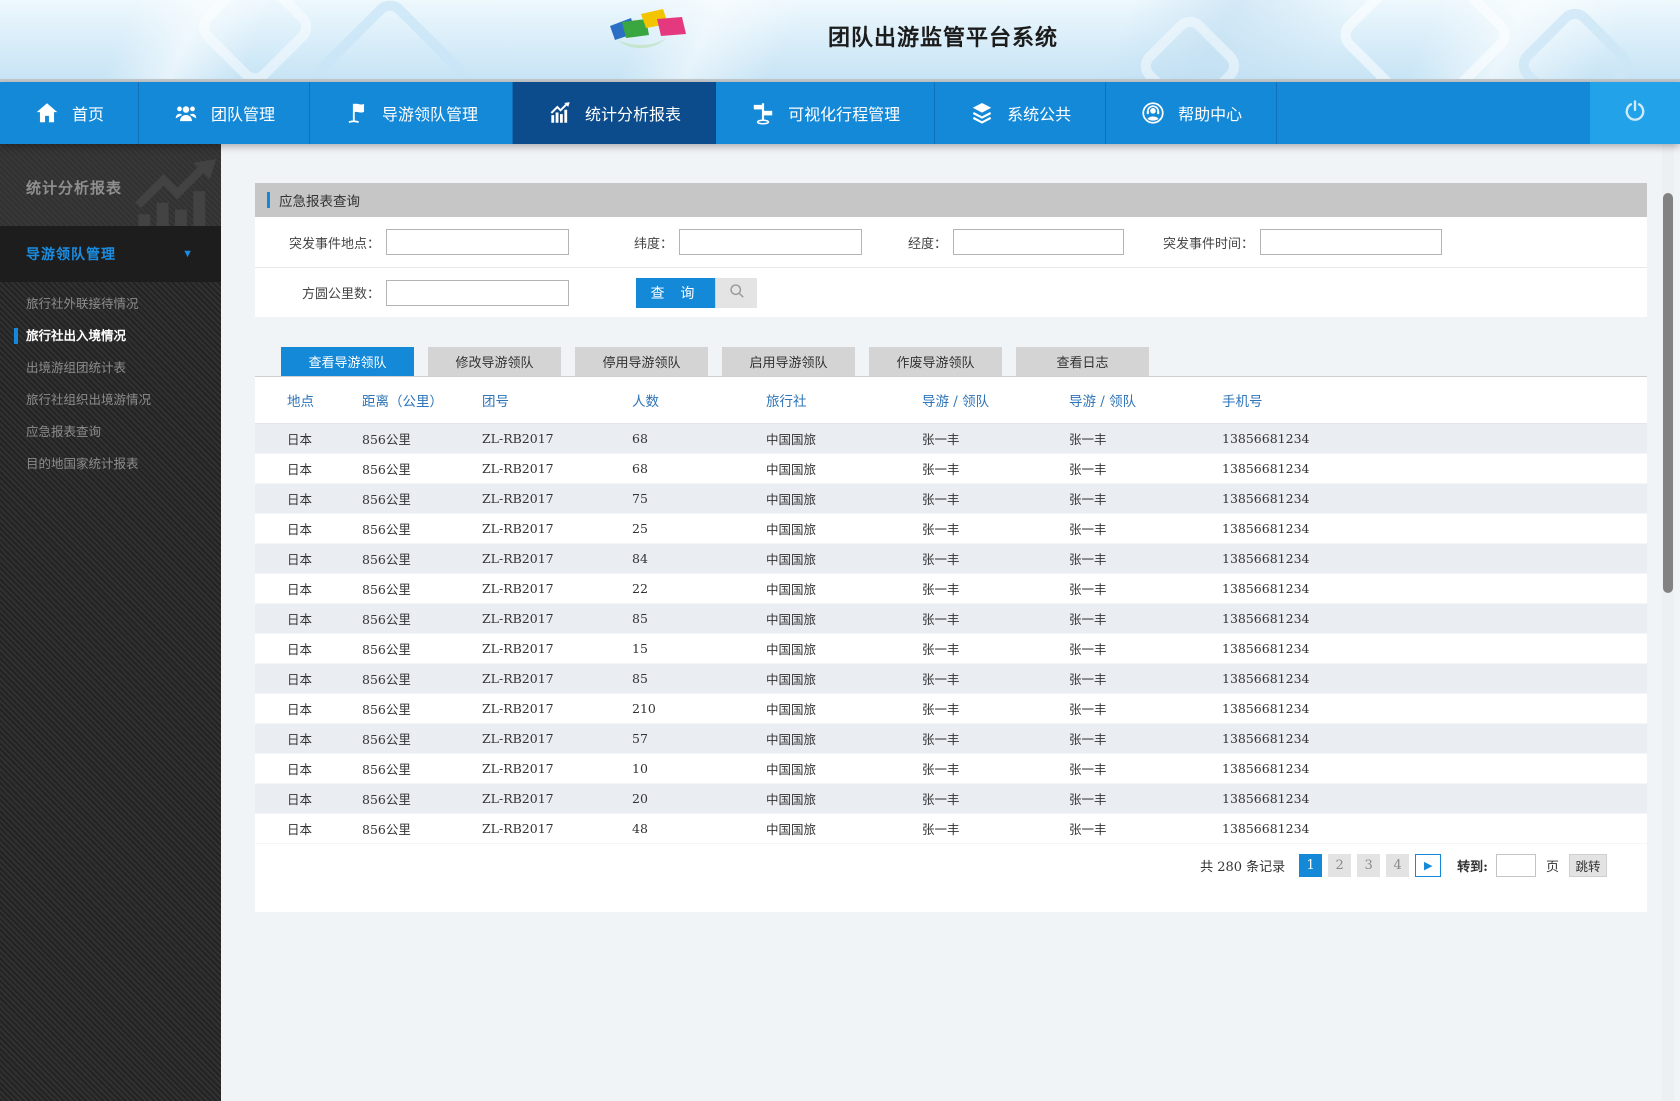 Image resolution: width=1680 pixels, height=1101 pixels. I want to click on col-distance: 距离（公里）, so click(422, 400).